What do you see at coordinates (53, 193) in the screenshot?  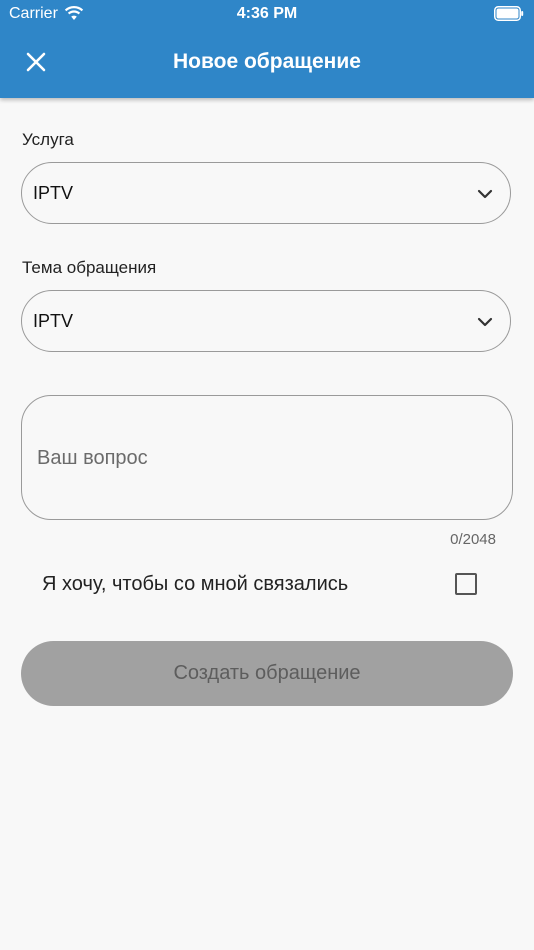 I see `service-value: IPTV` at bounding box center [53, 193].